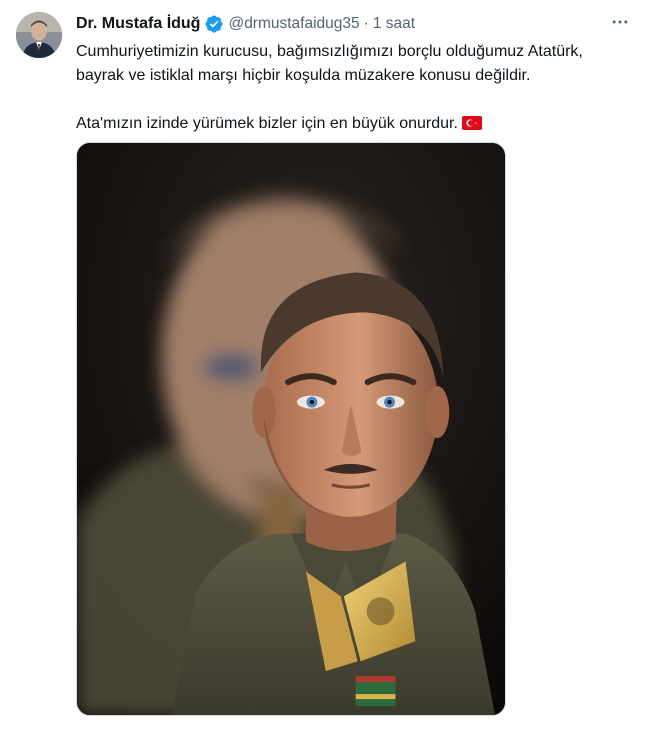 This screenshot has width=646, height=729. I want to click on author-avatar, so click(39, 35).